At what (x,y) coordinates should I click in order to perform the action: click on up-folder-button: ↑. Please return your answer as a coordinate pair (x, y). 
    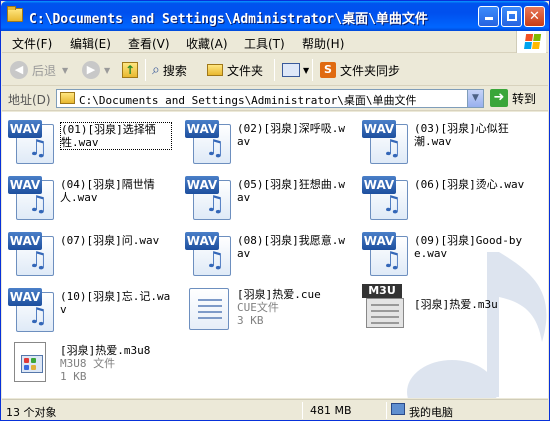
    Looking at the image, I should click on (130, 70).